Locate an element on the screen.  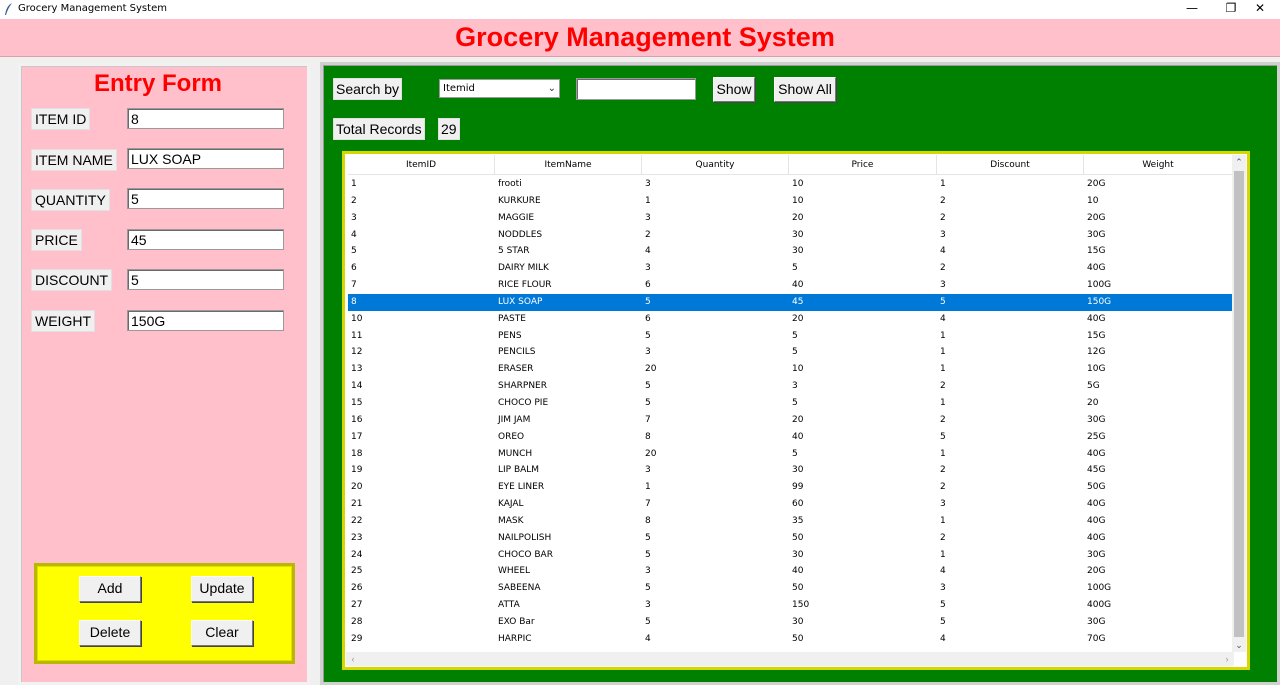
table-row: 8 LUX SOAP 5 45 5 150G is located at coordinates (790, 302).